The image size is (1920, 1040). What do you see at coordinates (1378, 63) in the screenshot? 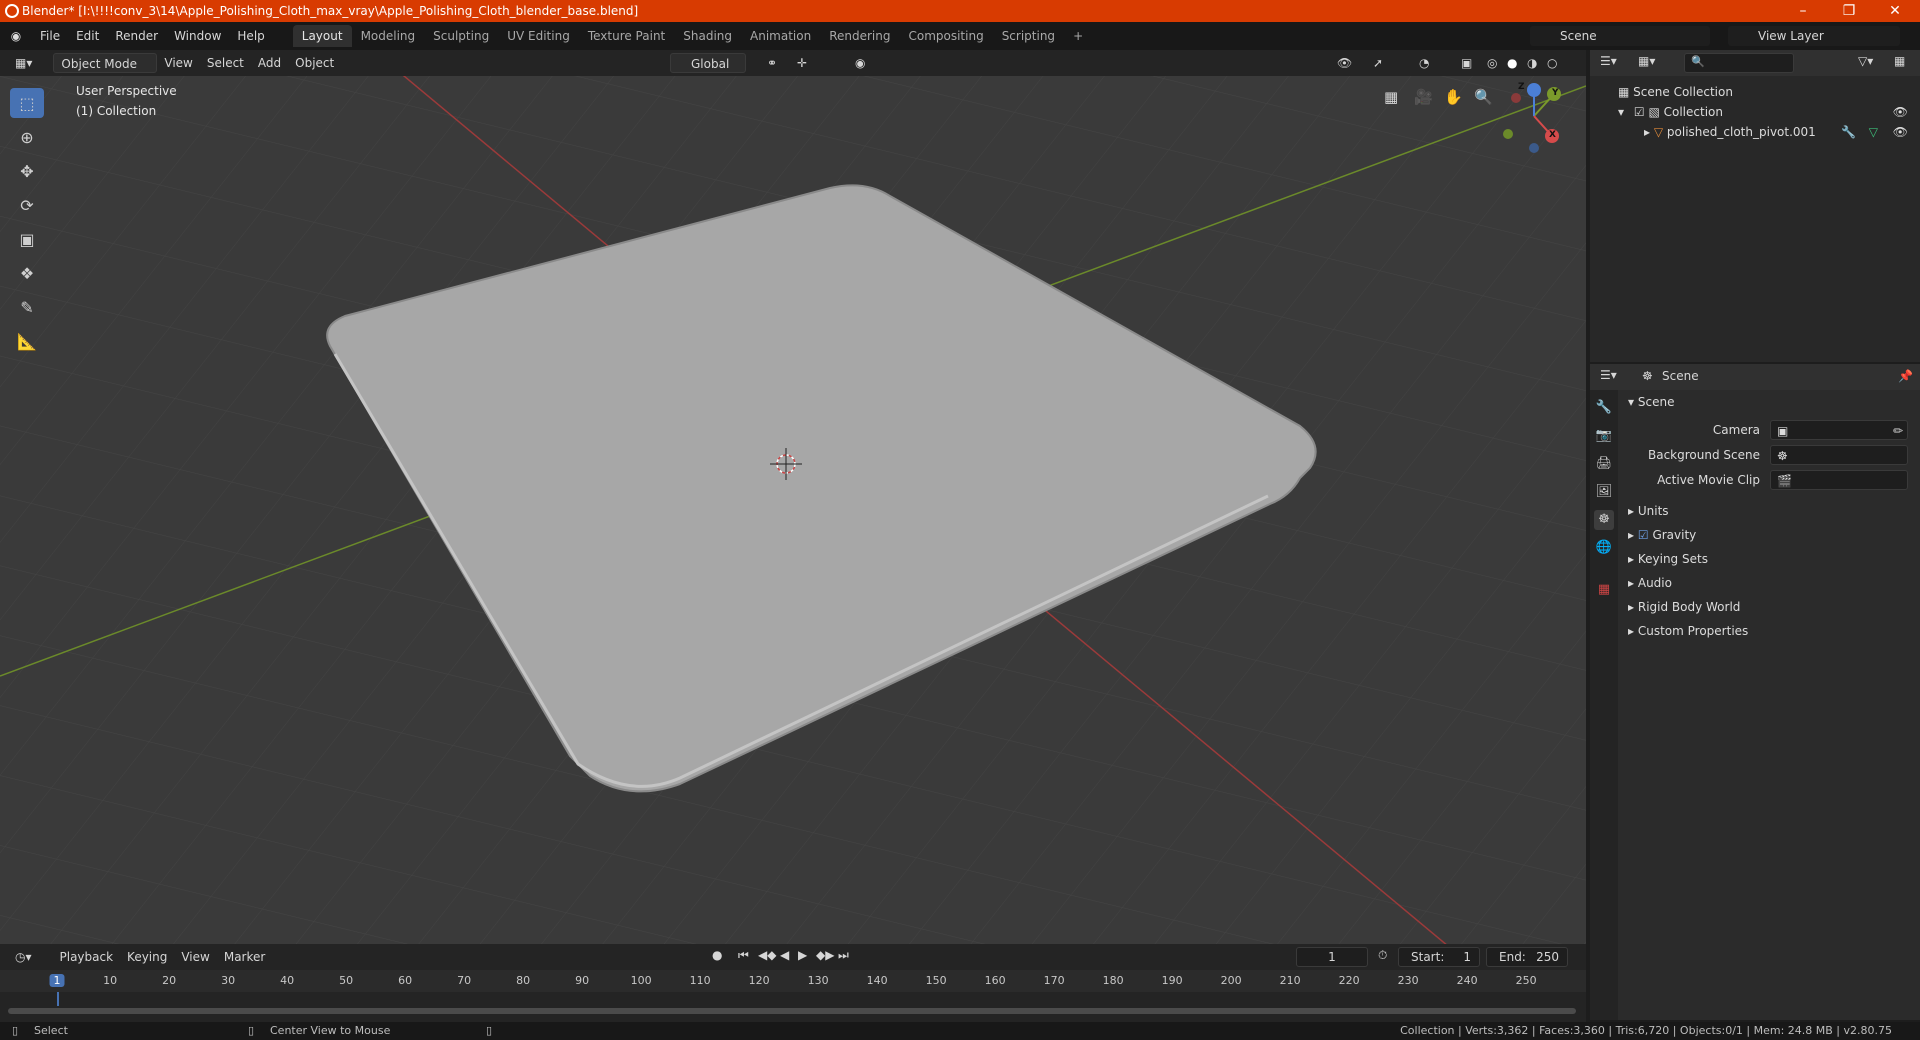
I see `gizmo-icon: ➚` at bounding box center [1378, 63].